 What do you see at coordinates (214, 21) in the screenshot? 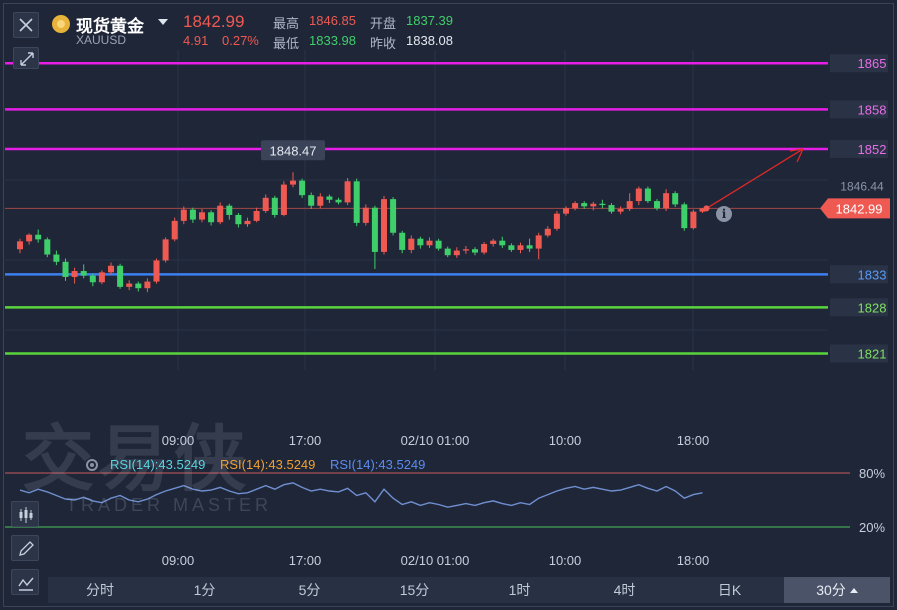
I see `current-price: 1842.99` at bounding box center [214, 21].